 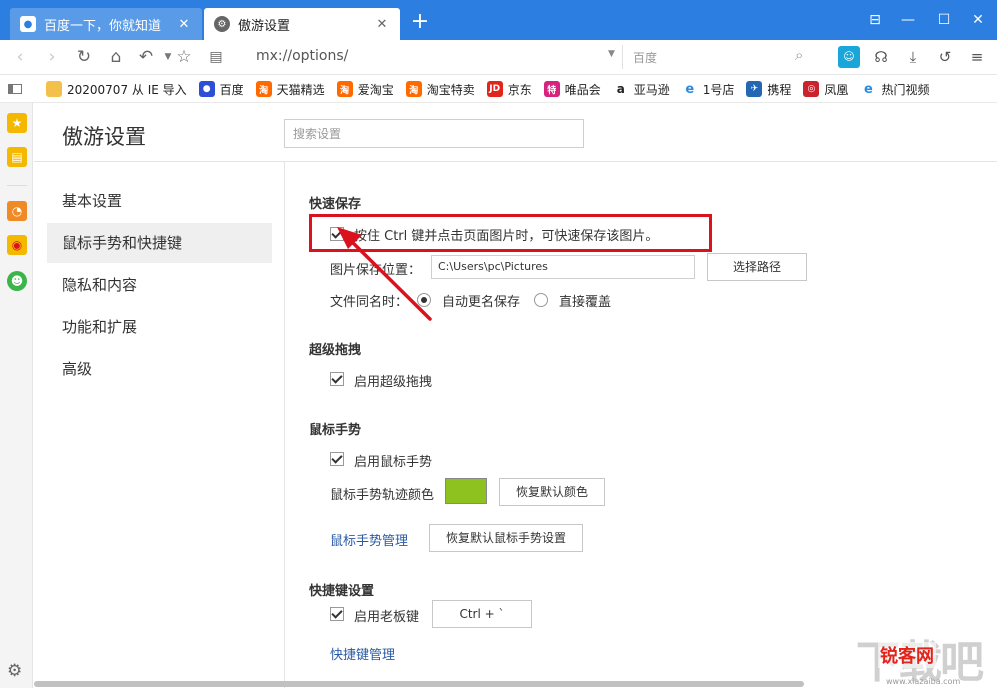 What do you see at coordinates (563, 267) in the screenshot?
I see `save-location-field: C:\Users\pc\Pictures` at bounding box center [563, 267].